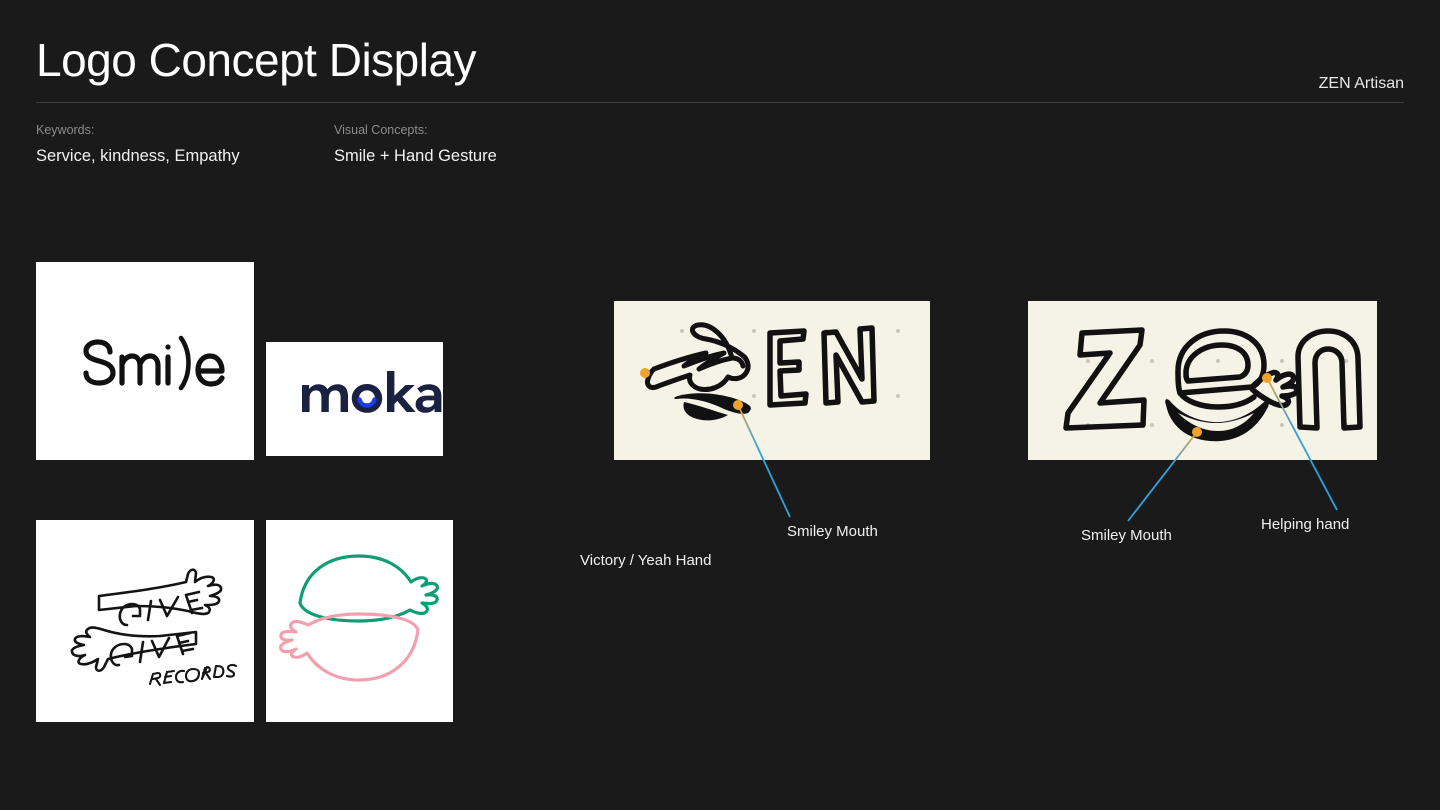  Describe the element at coordinates (646, 560) in the screenshot. I see `annotation-victory-hand: Victory / Yeah Hand` at that location.